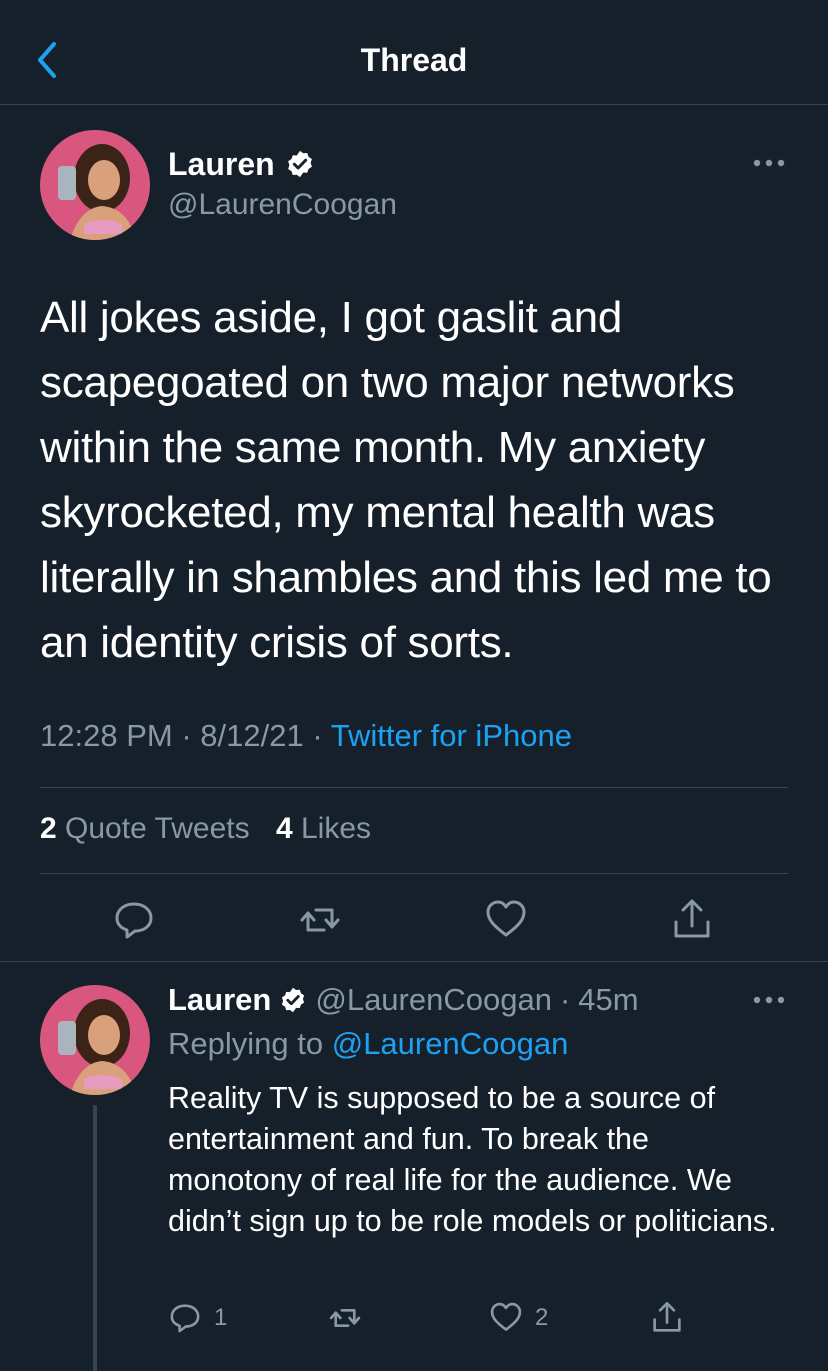 The height and width of the screenshot is (1371, 828). I want to click on avatar, so click(95, 185).